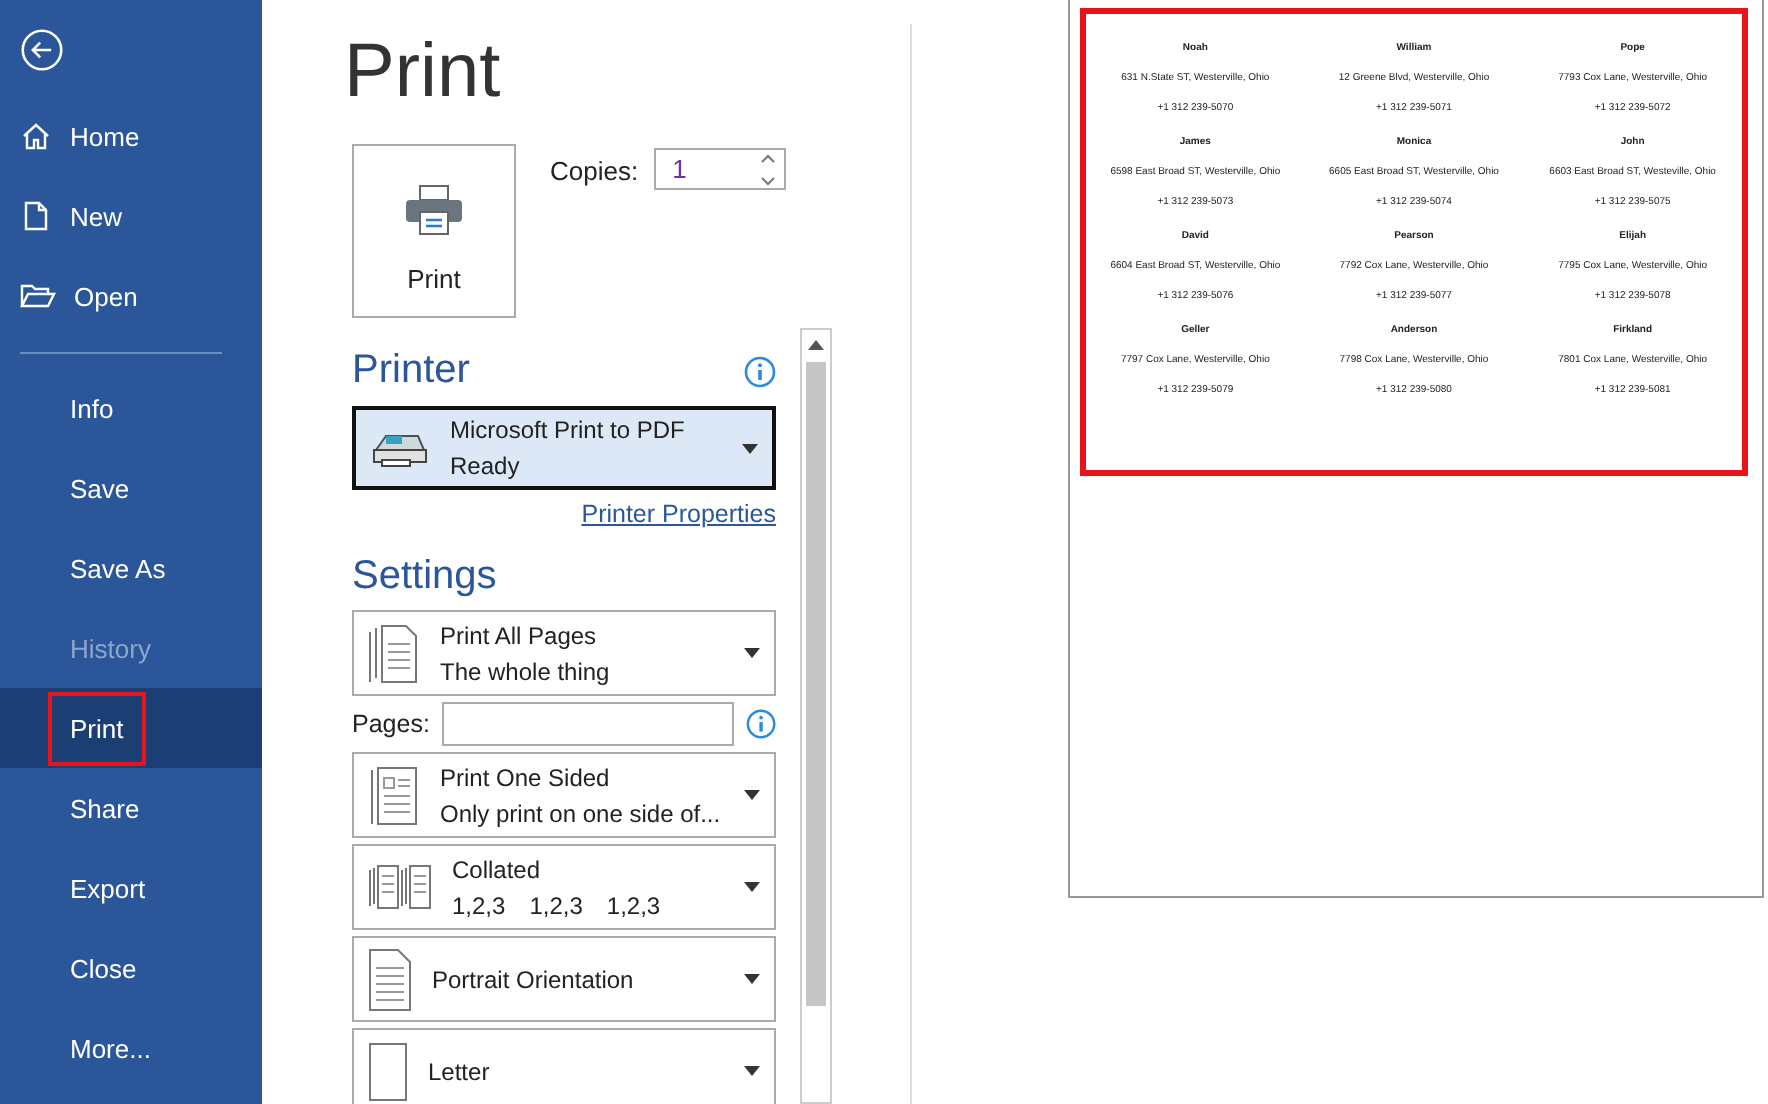  Describe the element at coordinates (564, 448) in the screenshot. I see `printer-dropdown: Microsoft Print to PDF Ready` at that location.